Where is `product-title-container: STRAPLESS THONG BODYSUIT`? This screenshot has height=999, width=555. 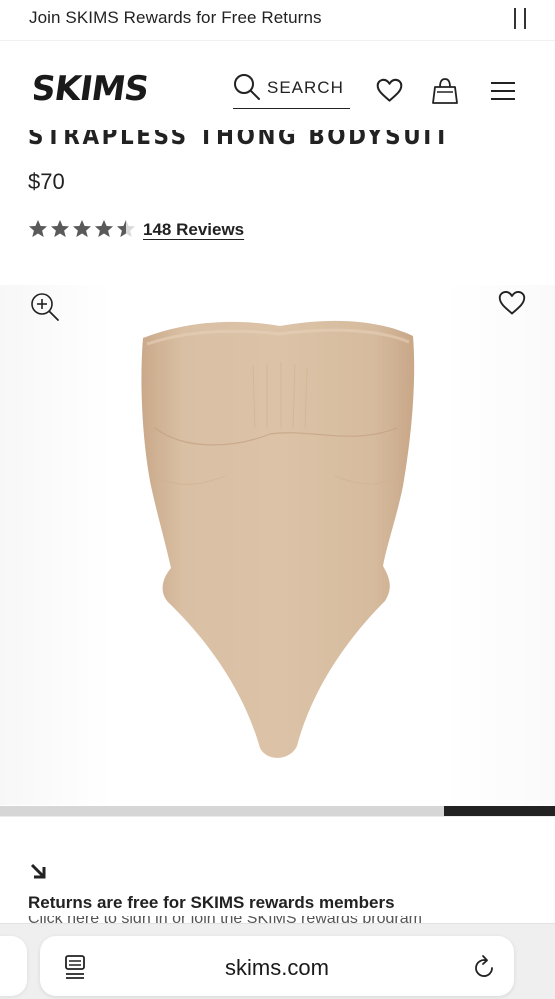
product-title-container: STRAPLESS THONG BODYSUIT is located at coordinates (277, 142).